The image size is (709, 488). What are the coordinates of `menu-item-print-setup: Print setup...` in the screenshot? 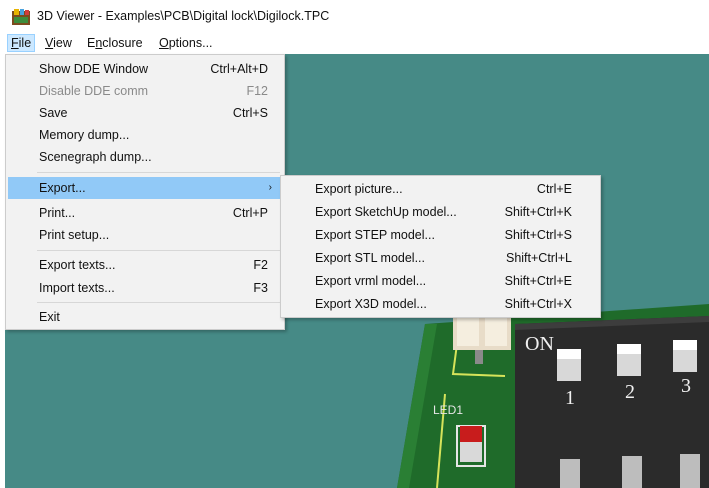 It's located at (145, 235).